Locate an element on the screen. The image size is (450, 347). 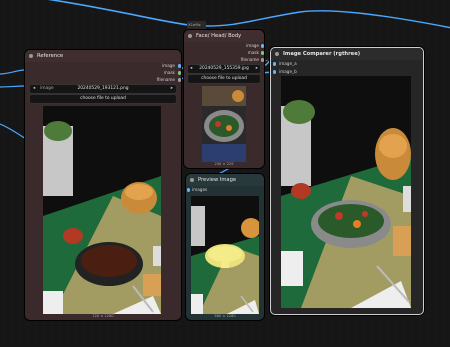
preview-input-dot-icon is located at coordinates (189, 190).